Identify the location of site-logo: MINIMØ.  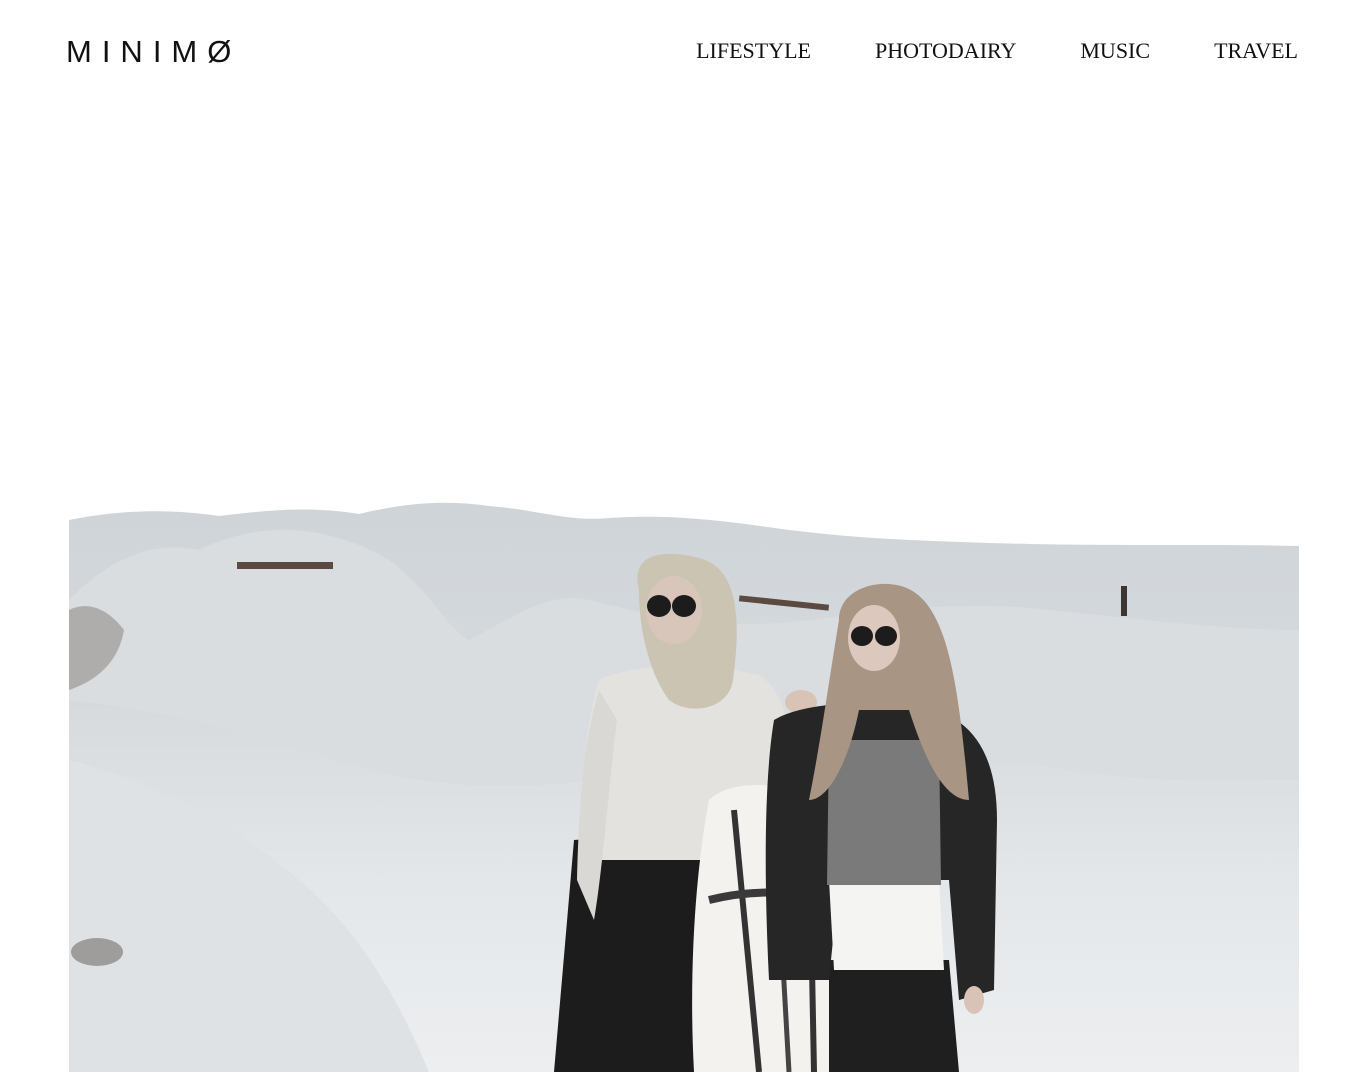
(153, 52).